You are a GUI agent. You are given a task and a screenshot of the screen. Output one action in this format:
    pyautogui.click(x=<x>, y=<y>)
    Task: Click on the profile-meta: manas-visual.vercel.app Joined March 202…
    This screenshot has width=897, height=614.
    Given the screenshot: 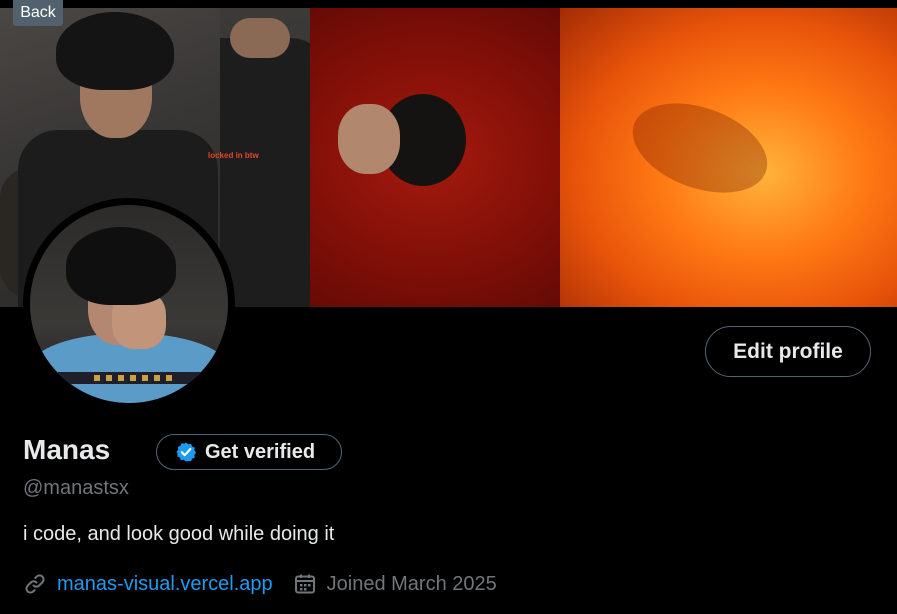 What is the action you would take?
    pyautogui.click(x=260, y=584)
    